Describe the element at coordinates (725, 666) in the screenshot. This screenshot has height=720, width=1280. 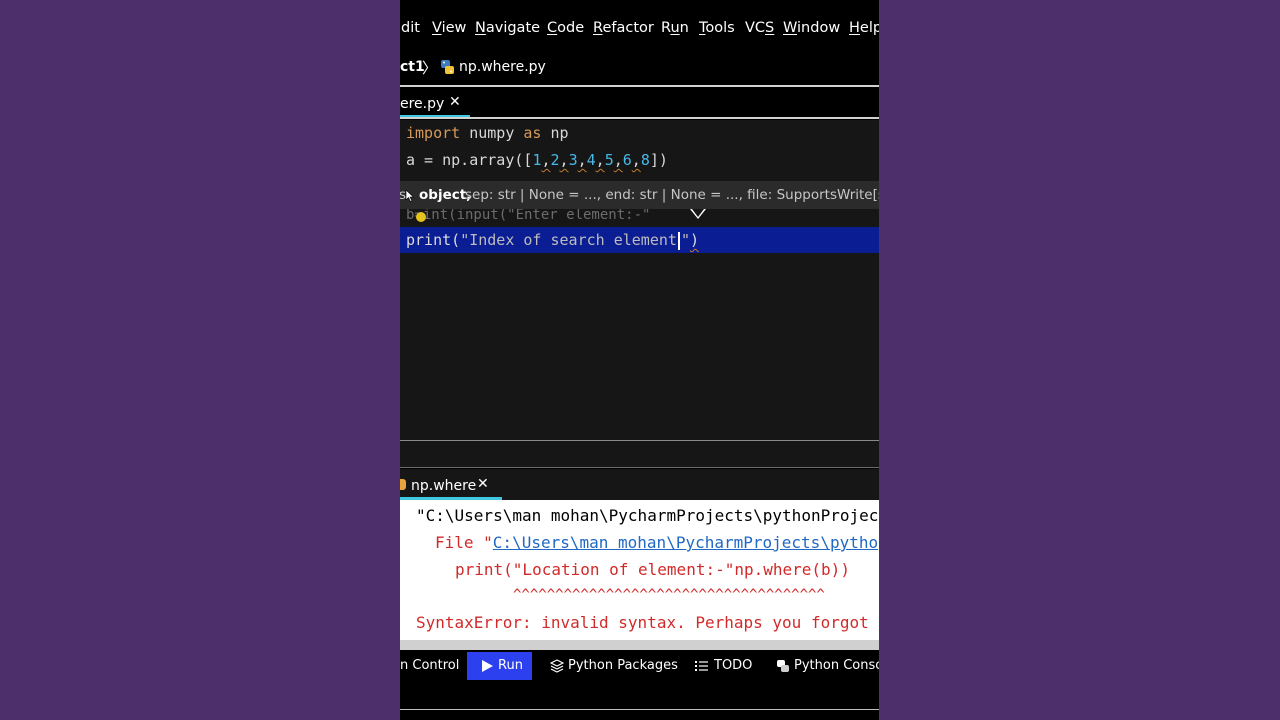
I see `tool-todo: TODO` at that location.